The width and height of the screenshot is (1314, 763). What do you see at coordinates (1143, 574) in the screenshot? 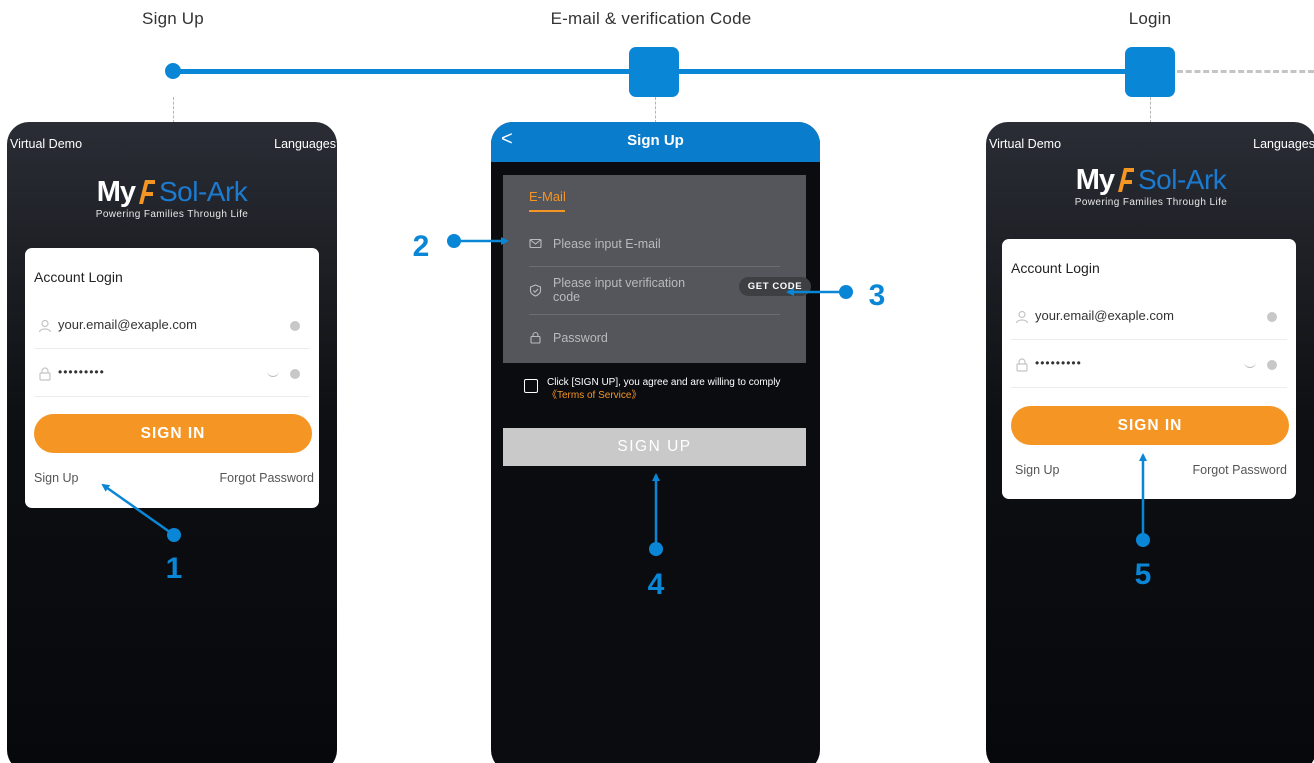
I see `step-number-5: 5` at bounding box center [1143, 574].